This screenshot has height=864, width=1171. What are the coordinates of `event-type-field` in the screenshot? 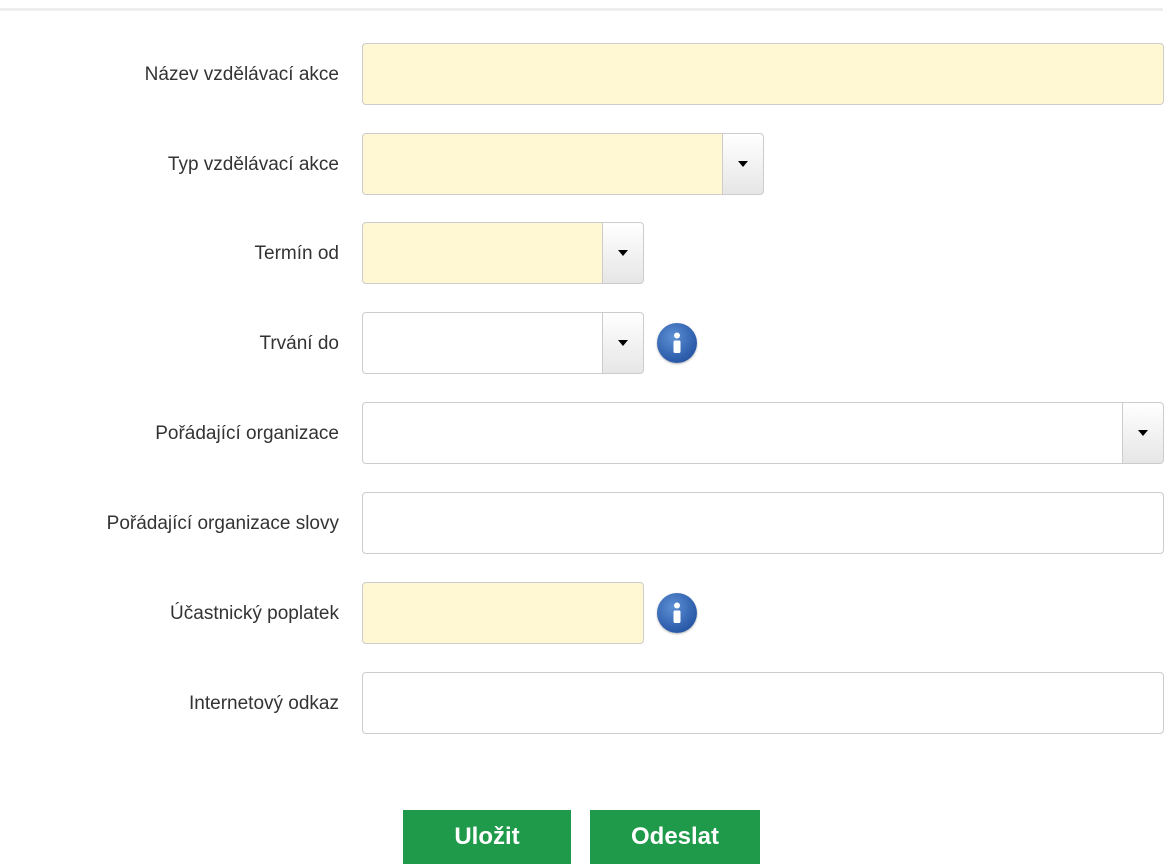 It's located at (542, 164).